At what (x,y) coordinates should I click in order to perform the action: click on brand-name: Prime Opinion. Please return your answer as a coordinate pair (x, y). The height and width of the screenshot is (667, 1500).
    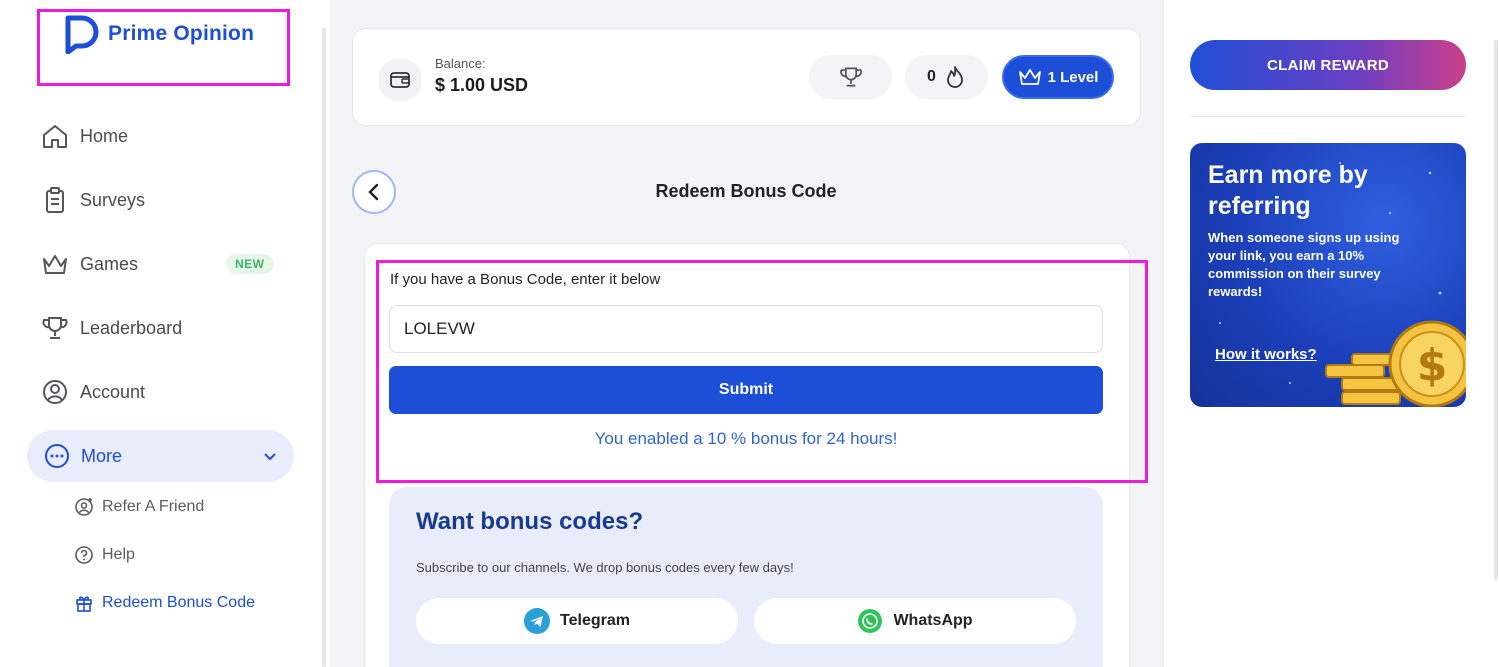
    Looking at the image, I should click on (181, 33).